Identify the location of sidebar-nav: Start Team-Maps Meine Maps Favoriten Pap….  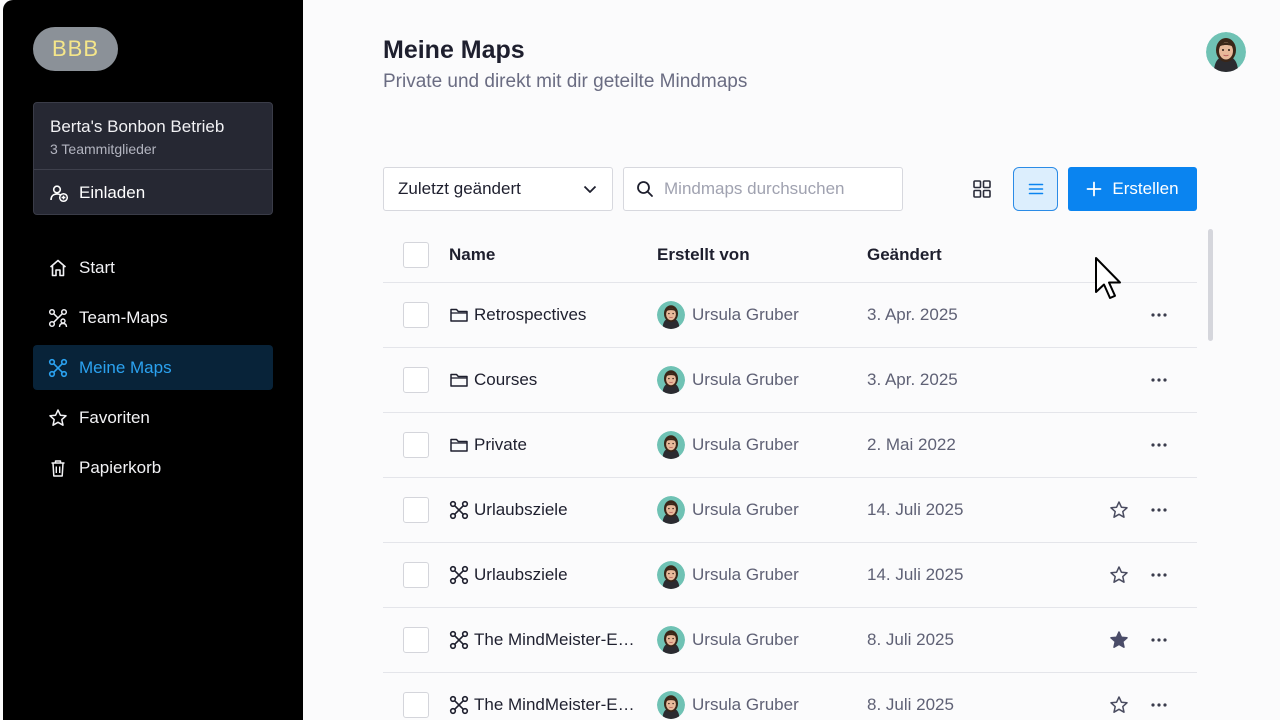
(153, 370).